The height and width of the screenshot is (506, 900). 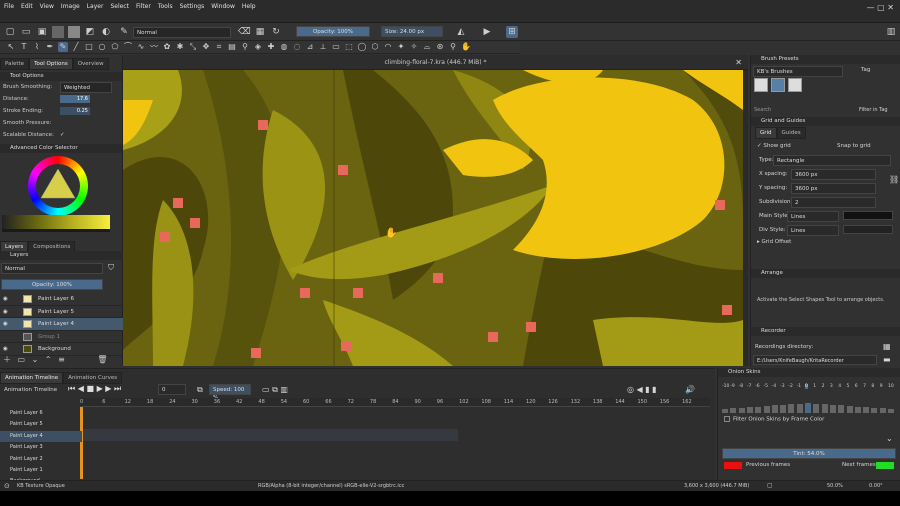 I want to click on next-frame-icon: ▶, so click(x=108, y=388).